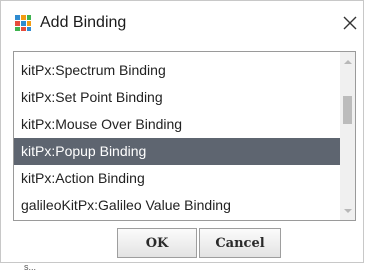 Image resolution: width=365 pixels, height=272 pixels. Describe the element at coordinates (348, 62) in the screenshot. I see `scroll-up-arrow-icon` at that location.